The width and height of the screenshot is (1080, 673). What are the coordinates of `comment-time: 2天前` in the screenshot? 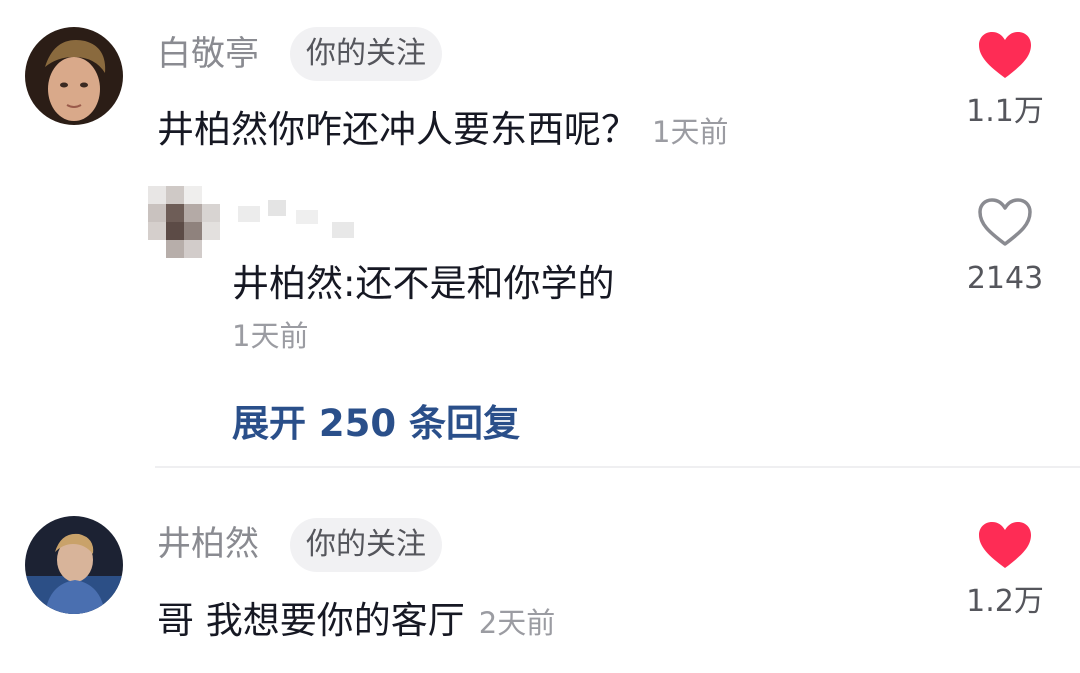 It's located at (517, 623).